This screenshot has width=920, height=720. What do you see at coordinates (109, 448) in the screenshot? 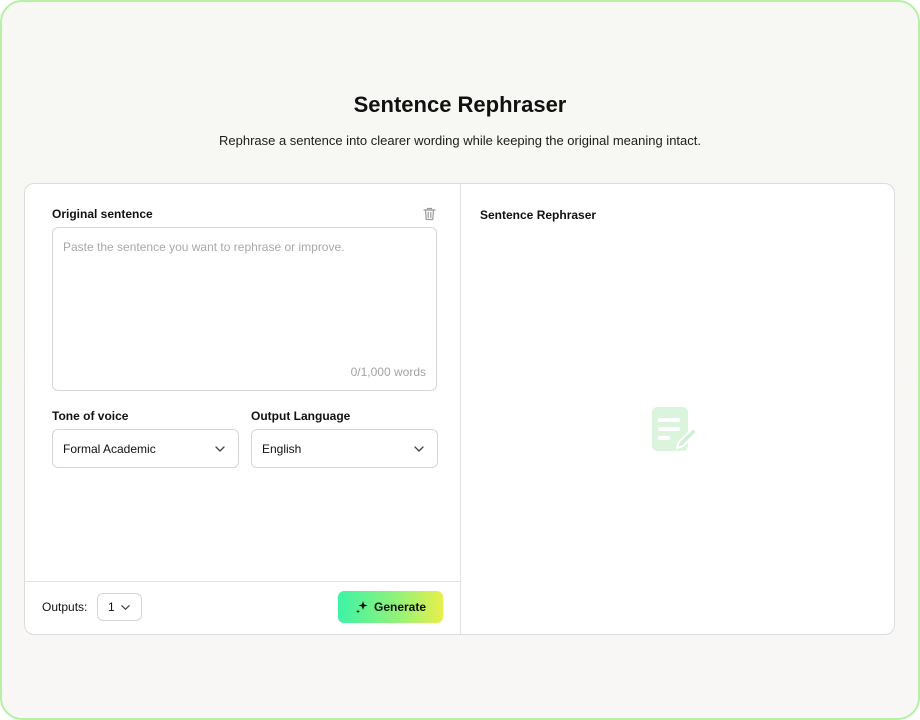
I see `tone-selected-value: Formal Academic` at bounding box center [109, 448].